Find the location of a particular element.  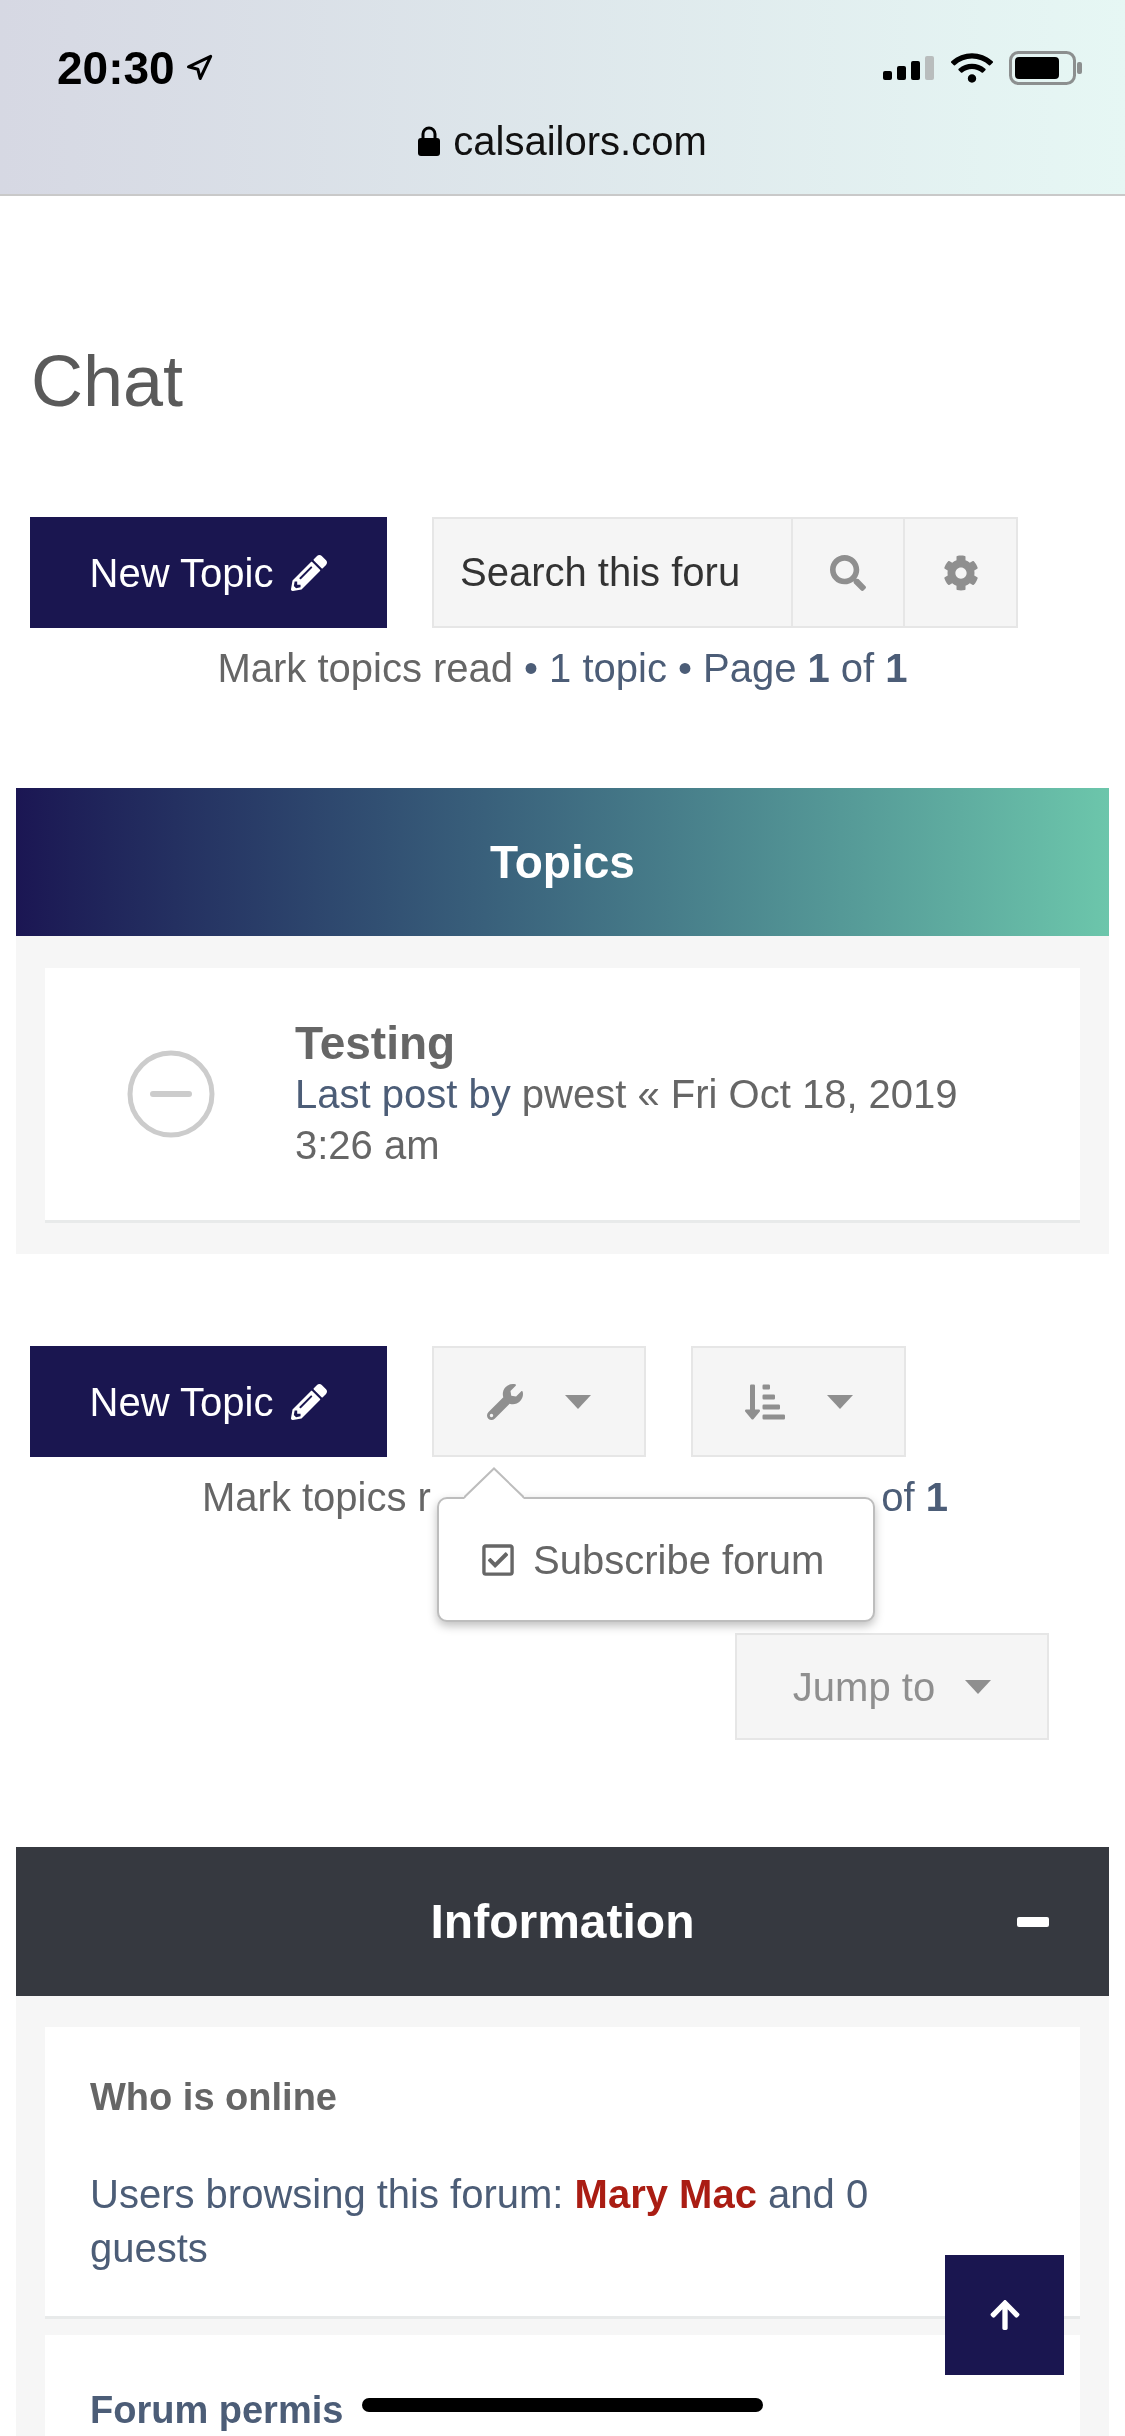

last-post-info: Last post by pwest « Fri Oct 18, 2019 3:26 am is located at coordinates (627, 1120).